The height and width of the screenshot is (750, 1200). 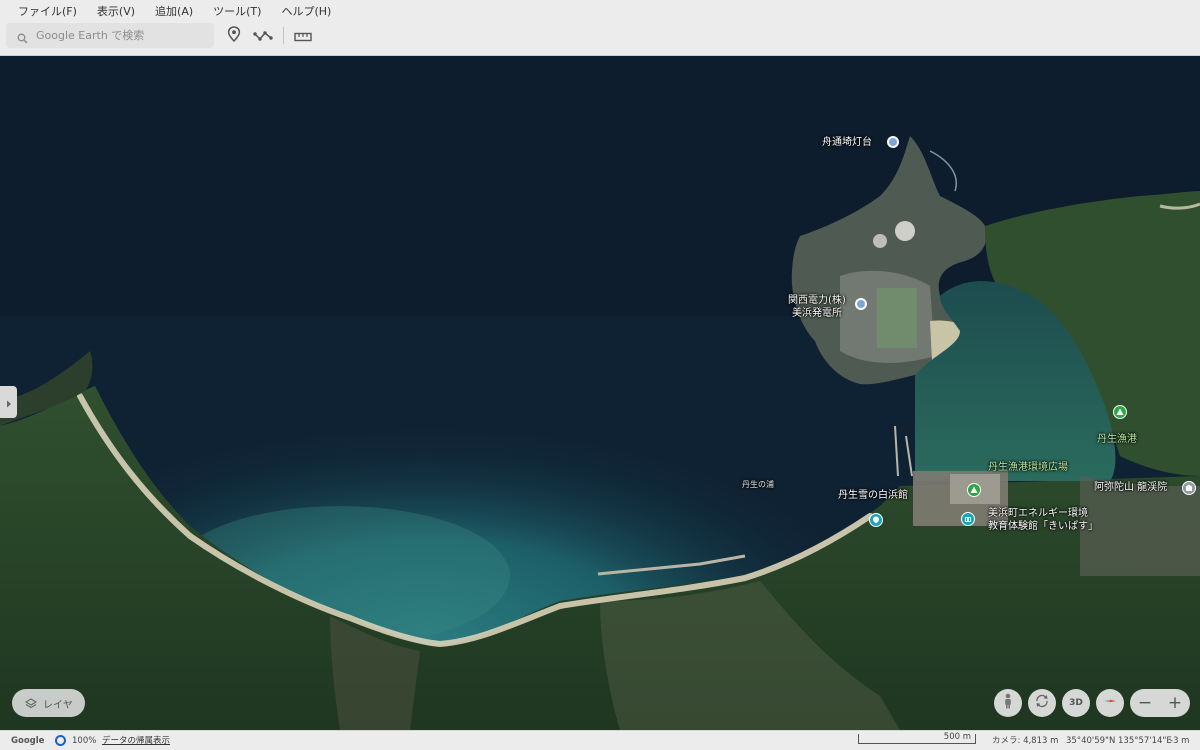 I want to click on loading-indicator-icon, so click(x=60, y=740).